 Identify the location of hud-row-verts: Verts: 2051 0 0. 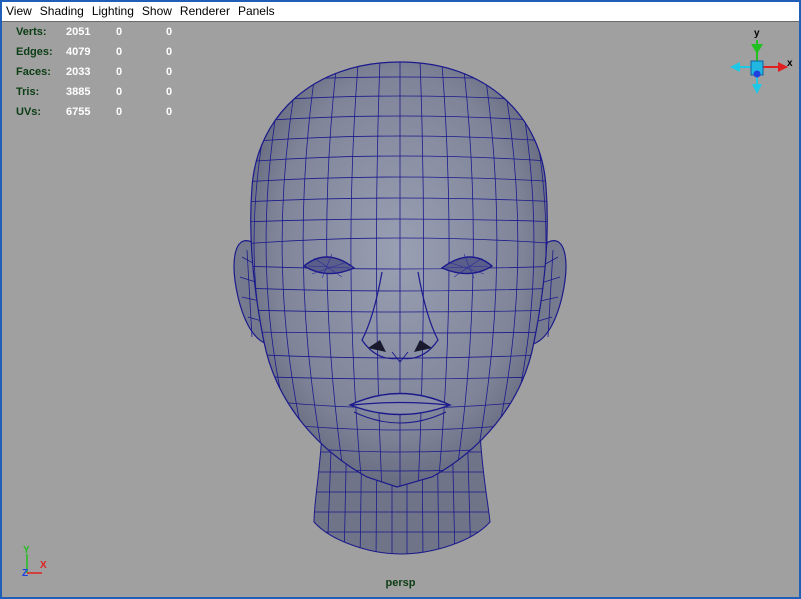
(116, 32).